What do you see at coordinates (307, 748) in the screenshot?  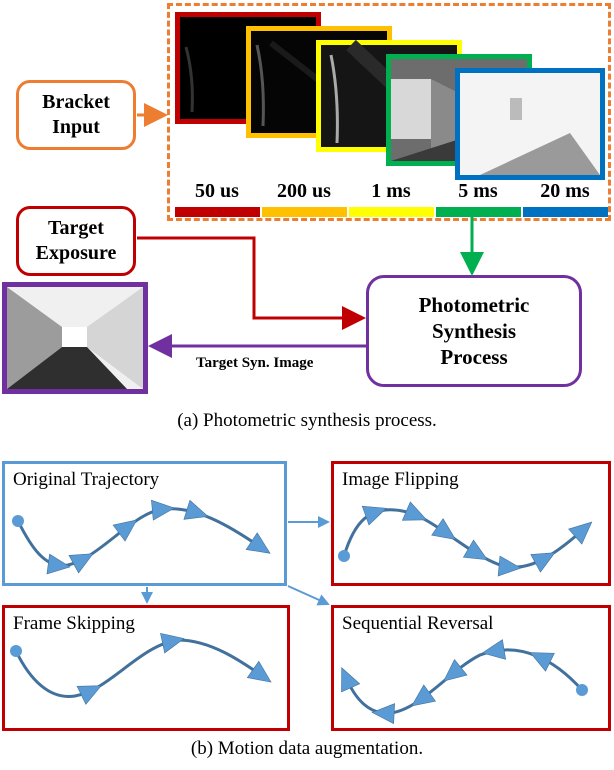 I see `caption-b: (b) Motion data augmentation.` at bounding box center [307, 748].